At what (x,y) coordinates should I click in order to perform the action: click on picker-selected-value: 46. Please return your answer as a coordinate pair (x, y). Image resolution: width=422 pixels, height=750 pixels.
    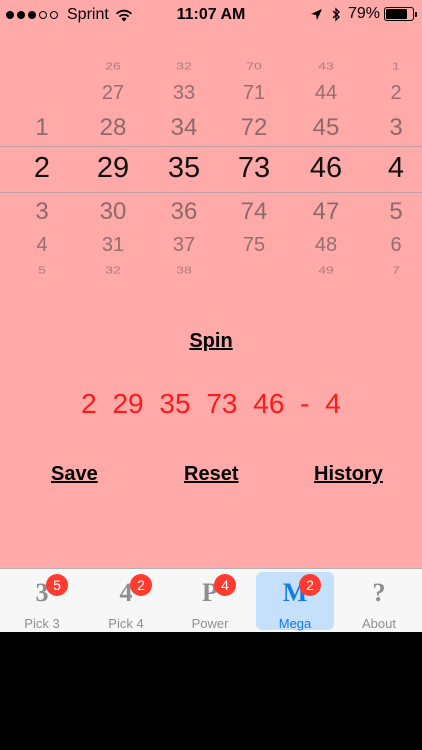
    Looking at the image, I should click on (326, 168).